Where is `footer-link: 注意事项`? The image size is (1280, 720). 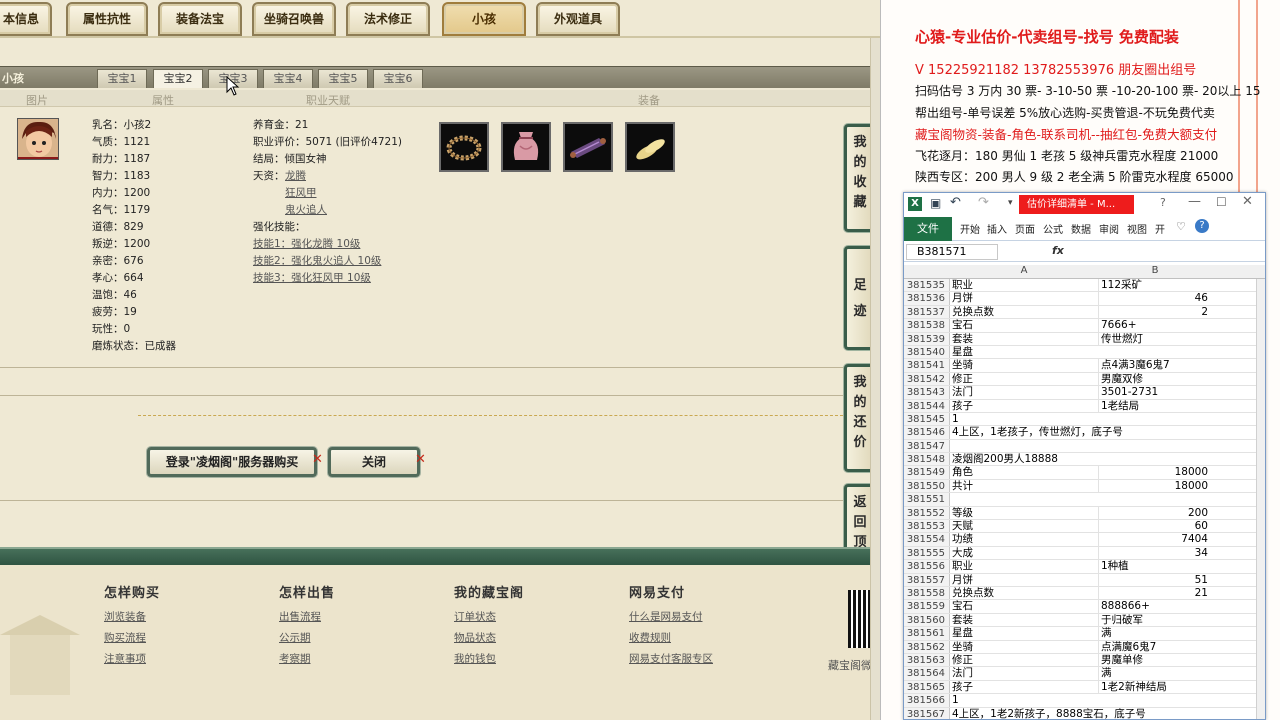 footer-link: 注意事项 is located at coordinates (125, 658).